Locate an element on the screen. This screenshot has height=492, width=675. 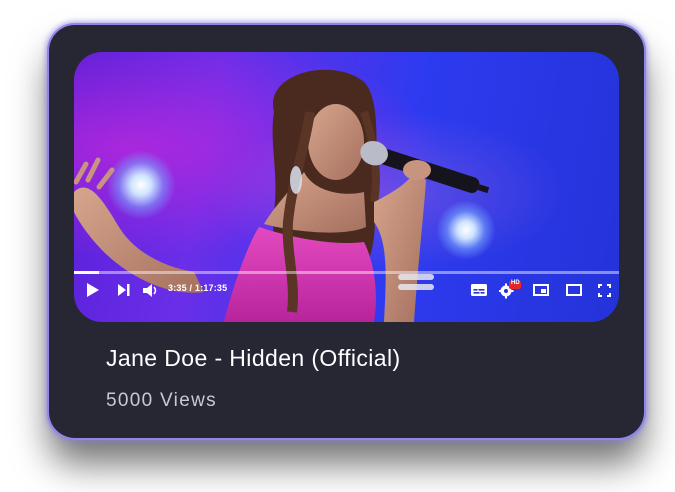
subtitles-button is located at coordinates (479, 290).